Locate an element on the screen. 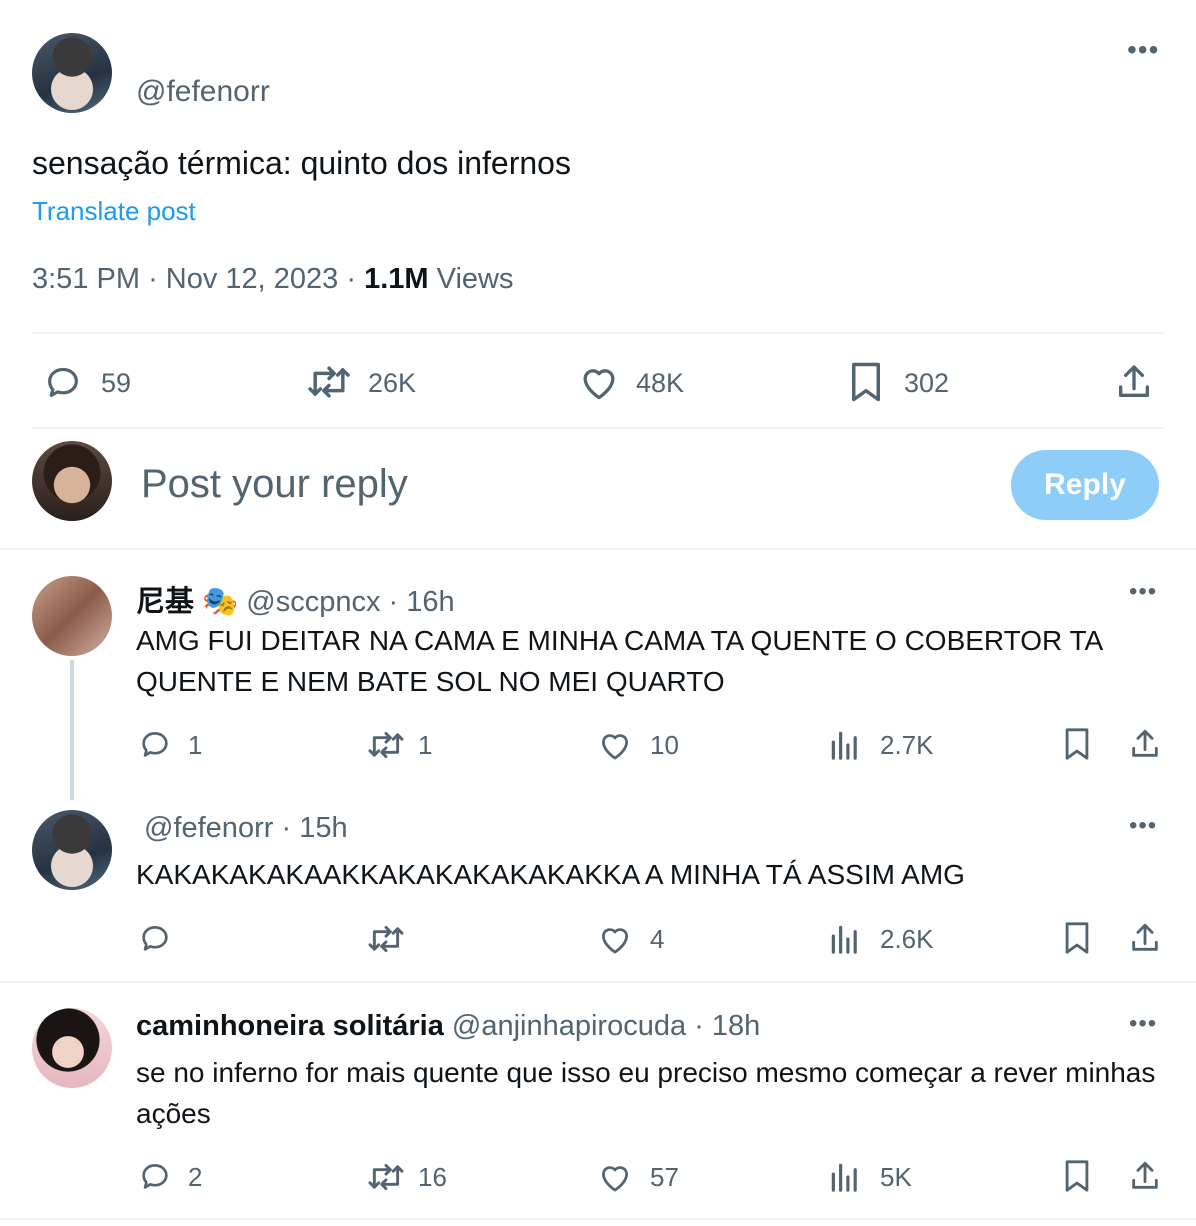 The width and height of the screenshot is (1196, 1226). repost-count: 16 is located at coordinates (432, 1177).